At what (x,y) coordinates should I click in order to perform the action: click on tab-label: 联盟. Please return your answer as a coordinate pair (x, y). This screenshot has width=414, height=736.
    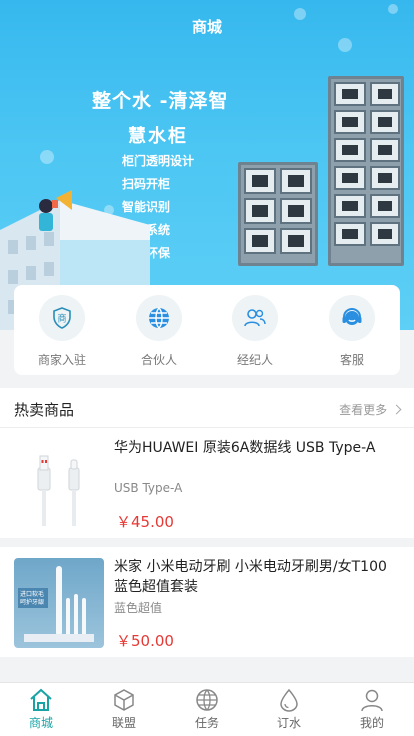
    Looking at the image, I should click on (123, 723).